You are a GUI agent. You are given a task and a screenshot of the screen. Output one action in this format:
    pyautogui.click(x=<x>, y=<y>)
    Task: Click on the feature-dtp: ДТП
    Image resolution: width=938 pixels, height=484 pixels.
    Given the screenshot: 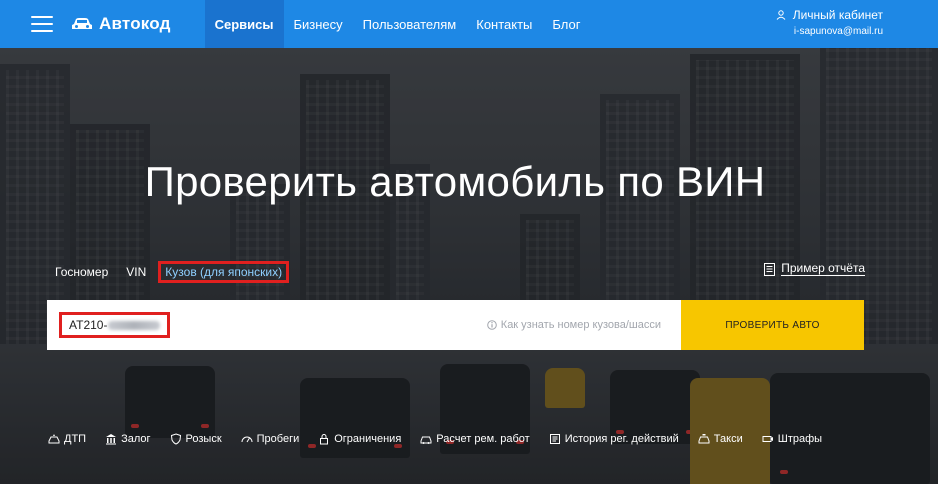 What is the action you would take?
    pyautogui.click(x=67, y=439)
    